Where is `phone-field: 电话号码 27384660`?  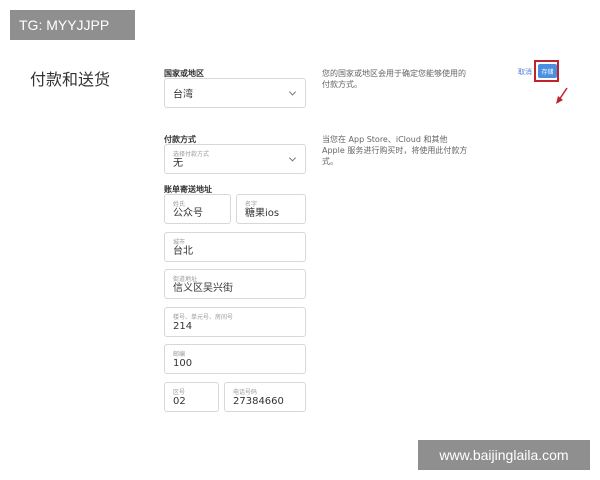 phone-field: 电话号码 27384660 is located at coordinates (265, 397).